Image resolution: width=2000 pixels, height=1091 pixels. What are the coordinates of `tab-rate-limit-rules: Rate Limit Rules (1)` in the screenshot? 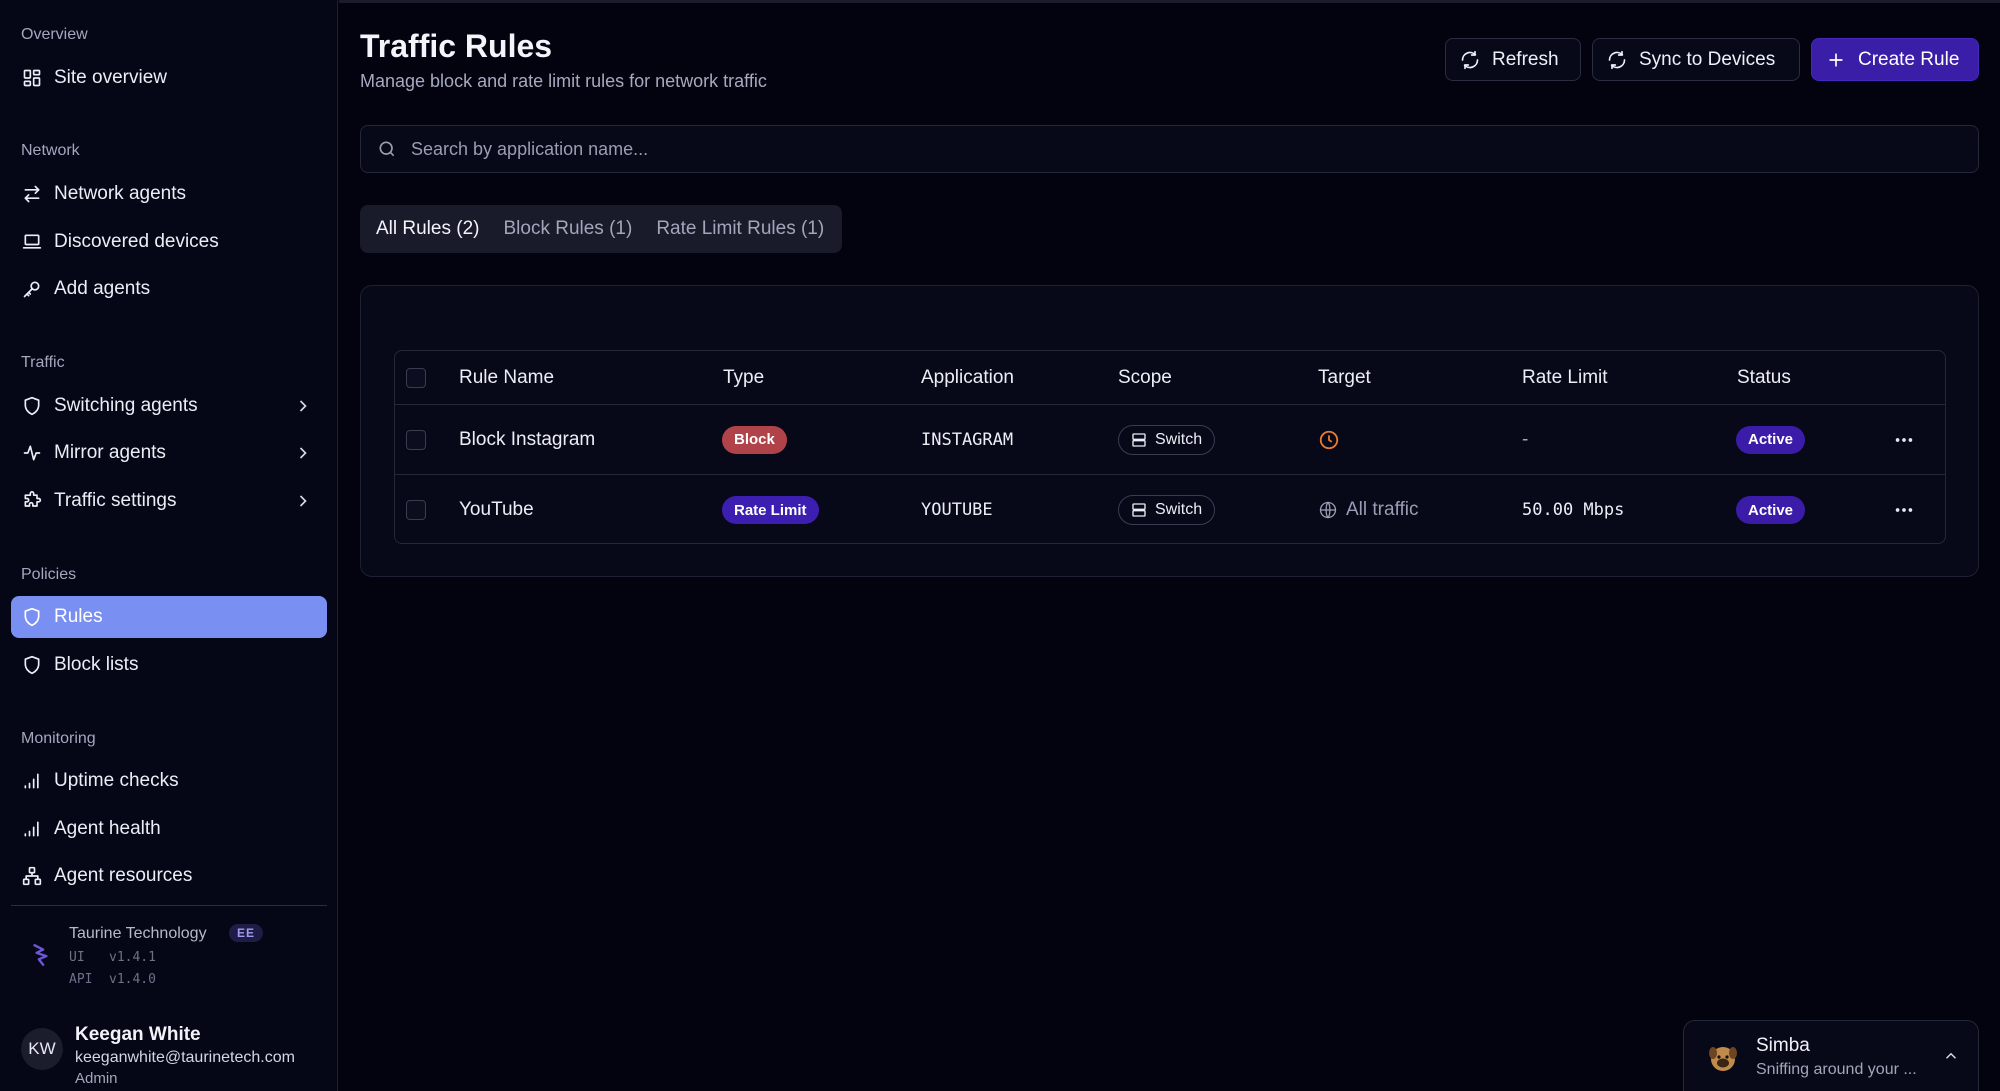 It's located at (740, 229).